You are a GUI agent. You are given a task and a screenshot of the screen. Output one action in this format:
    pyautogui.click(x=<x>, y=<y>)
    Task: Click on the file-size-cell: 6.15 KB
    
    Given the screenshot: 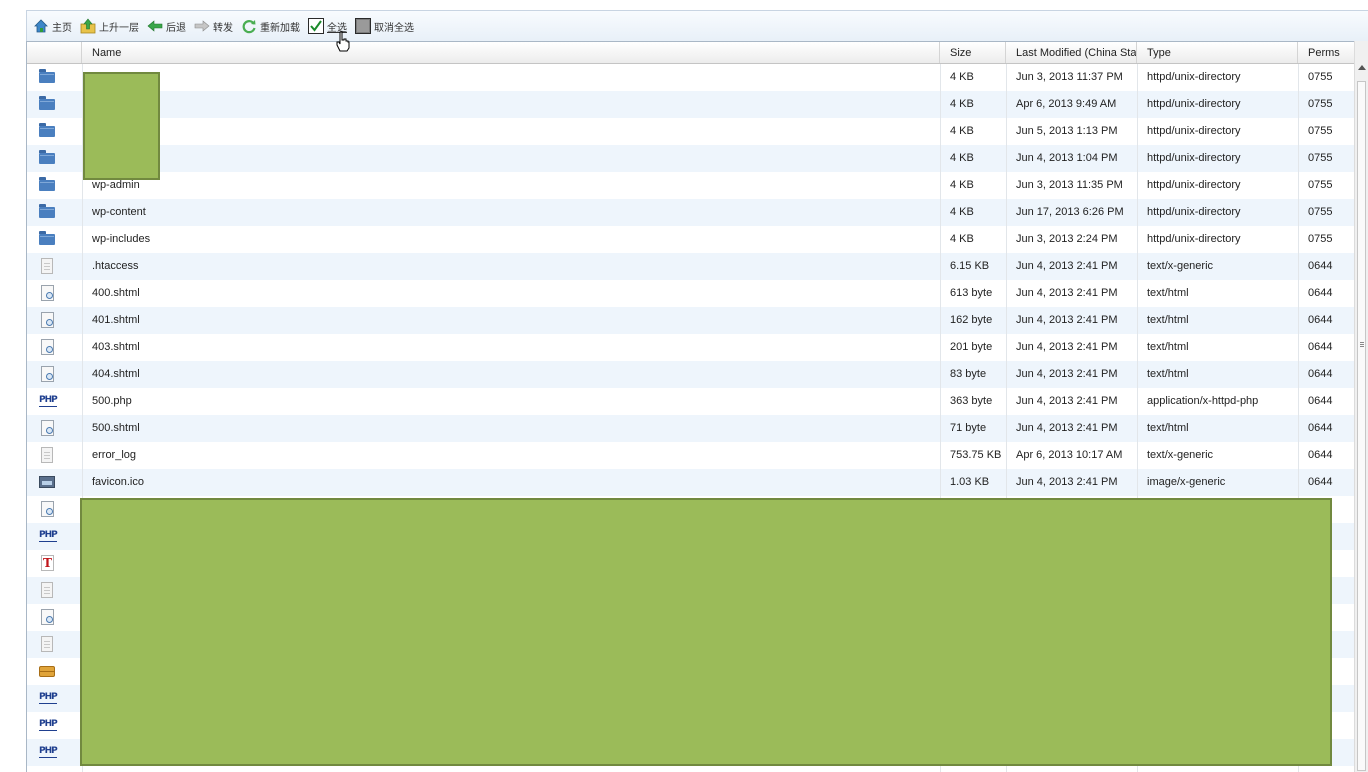 What is the action you would take?
    pyautogui.click(x=970, y=266)
    